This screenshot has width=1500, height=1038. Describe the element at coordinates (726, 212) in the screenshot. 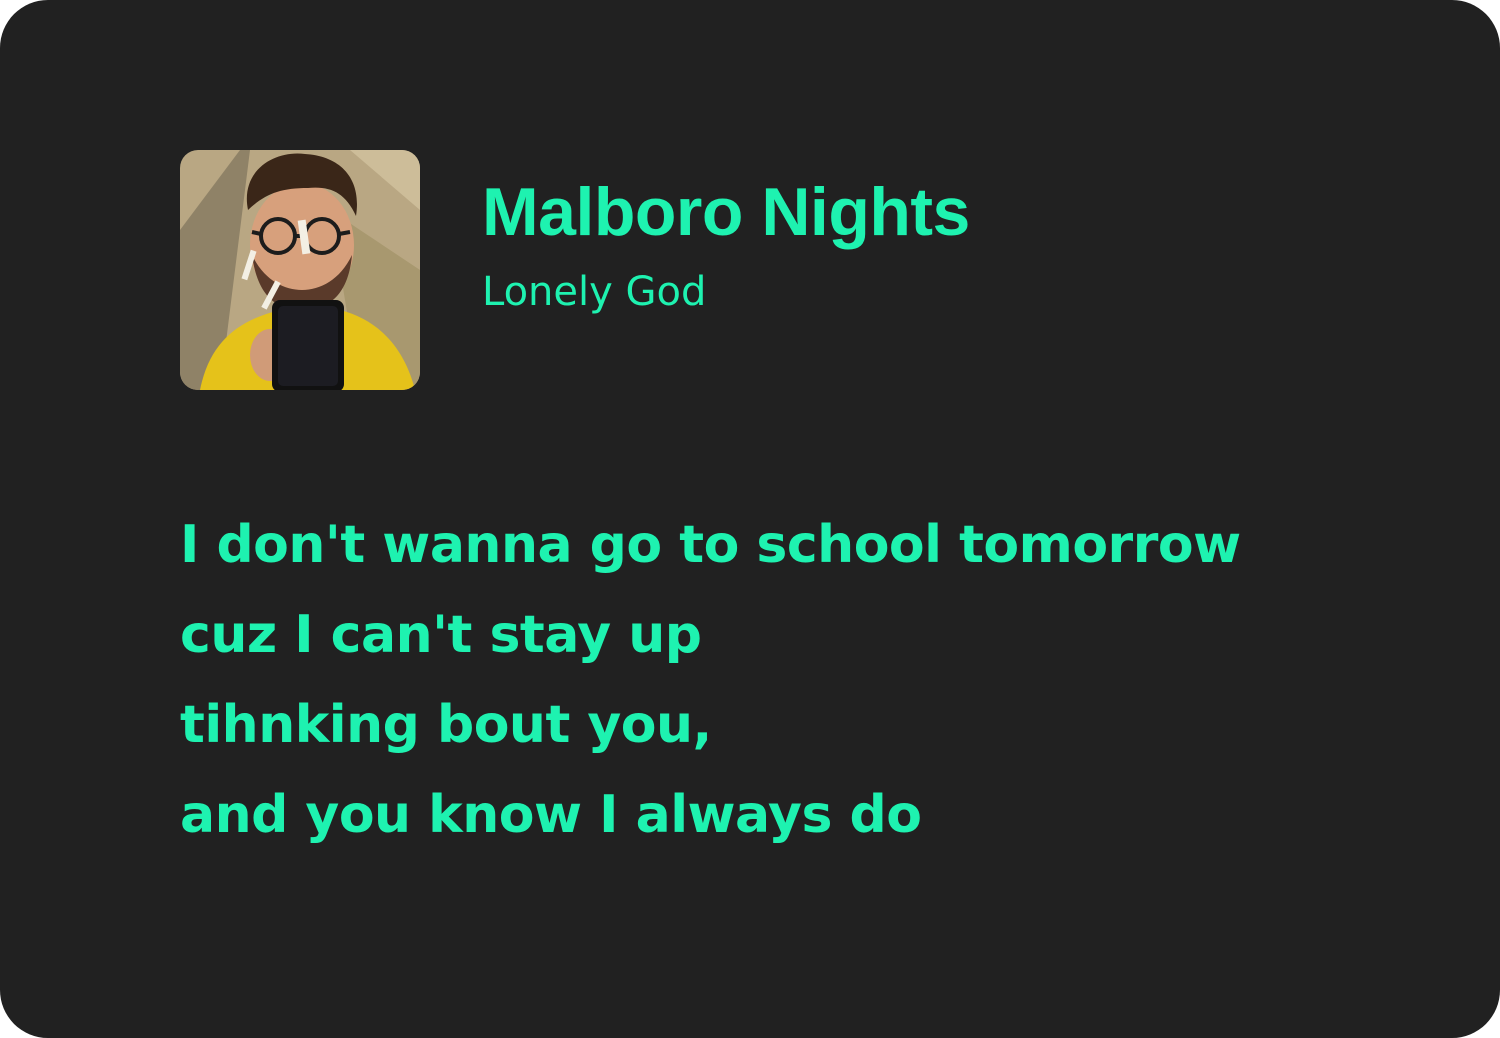

I see `track-title: Malboro Nights` at that location.